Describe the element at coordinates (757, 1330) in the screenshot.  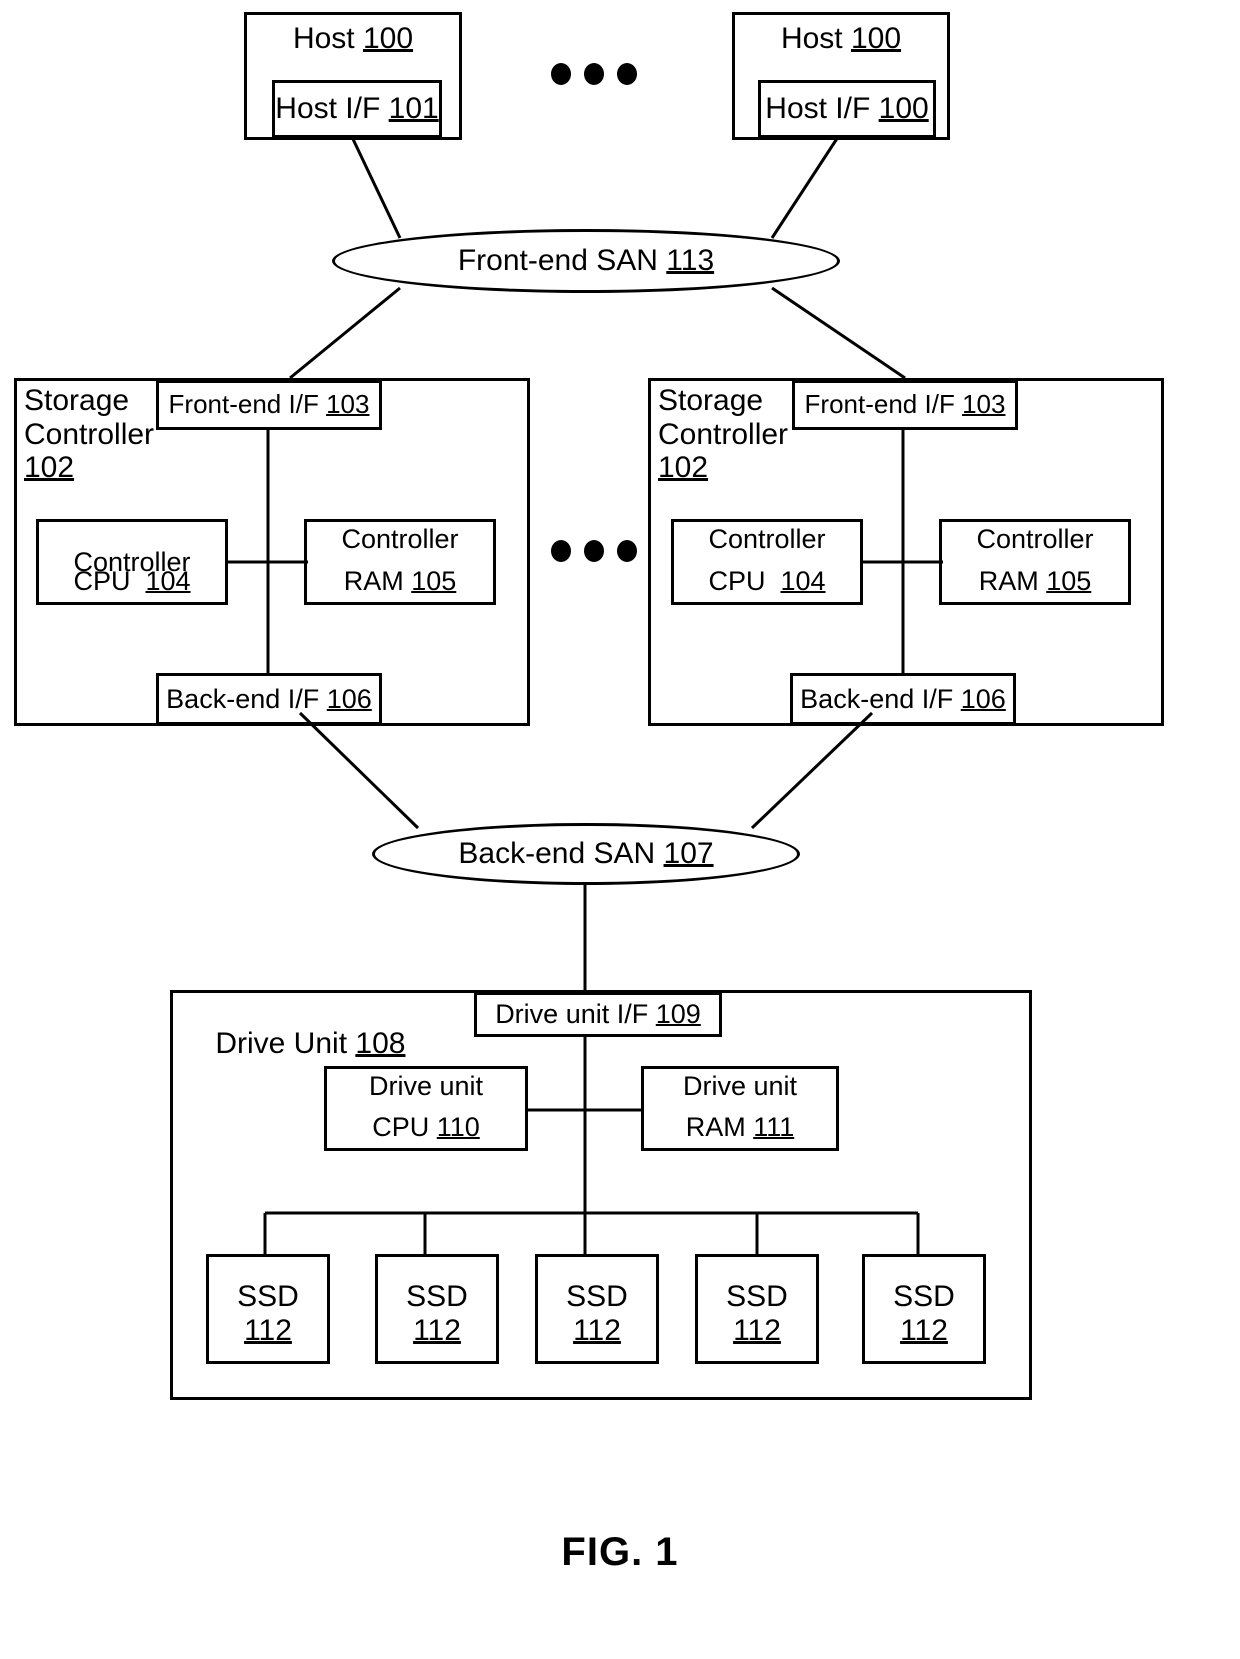
I see `ssd-4-ref: 112` at that location.